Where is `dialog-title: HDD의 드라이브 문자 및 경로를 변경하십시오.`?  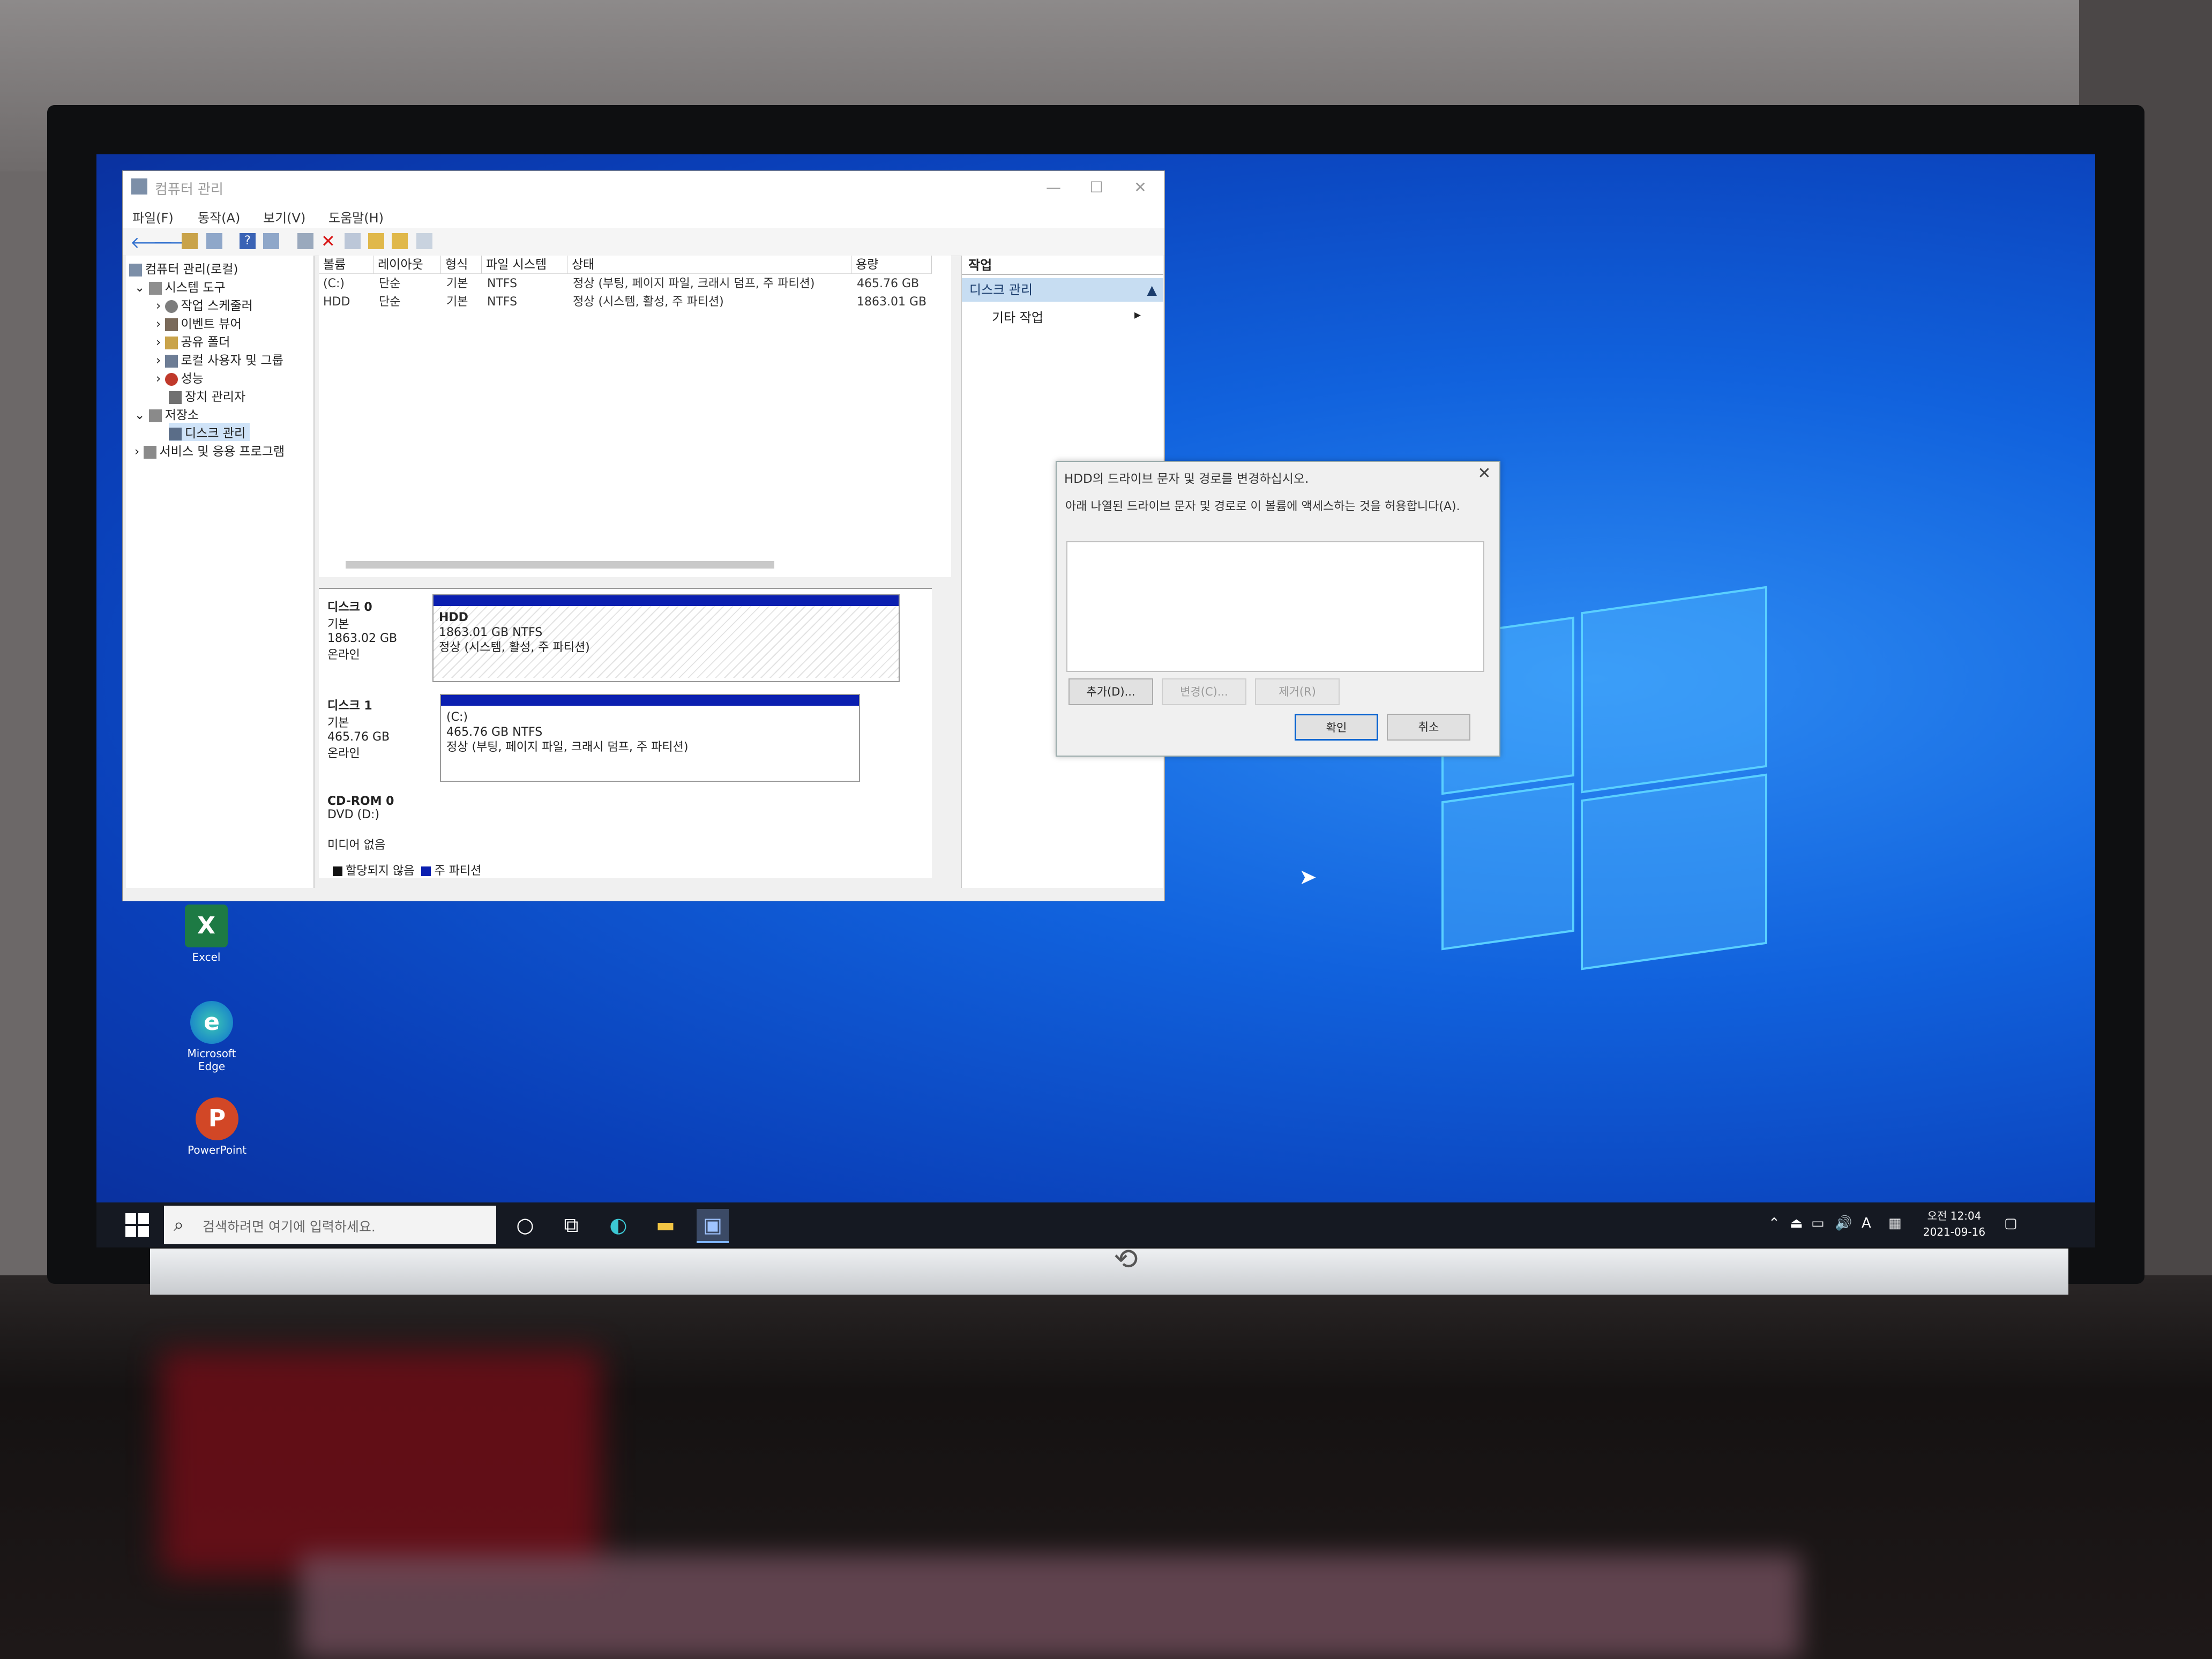
dialog-title: HDD의 드라이브 문자 및 경로를 변경하십시오. is located at coordinates (1186, 479).